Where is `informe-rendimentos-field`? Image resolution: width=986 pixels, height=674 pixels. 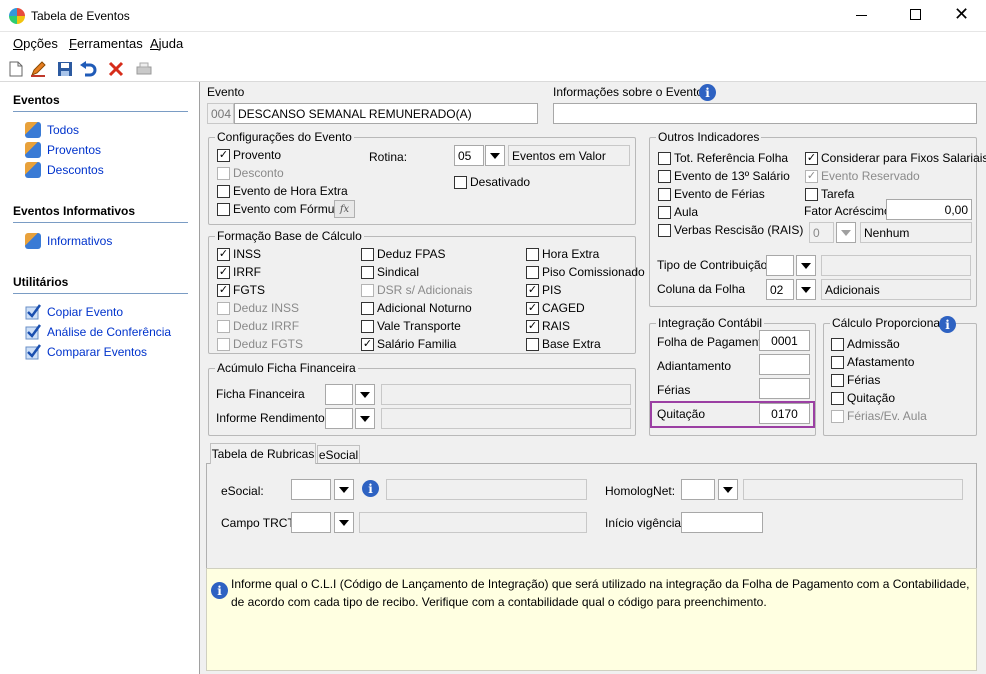
informe-rendimentos-field is located at coordinates (339, 418).